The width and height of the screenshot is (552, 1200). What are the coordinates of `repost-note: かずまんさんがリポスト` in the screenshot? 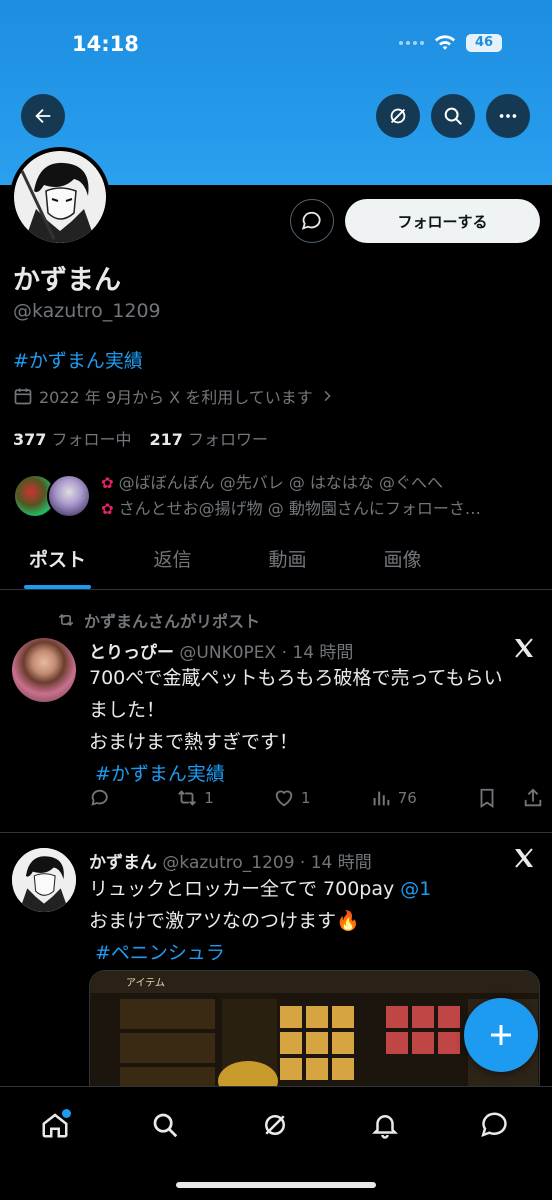 It's located at (172, 621).